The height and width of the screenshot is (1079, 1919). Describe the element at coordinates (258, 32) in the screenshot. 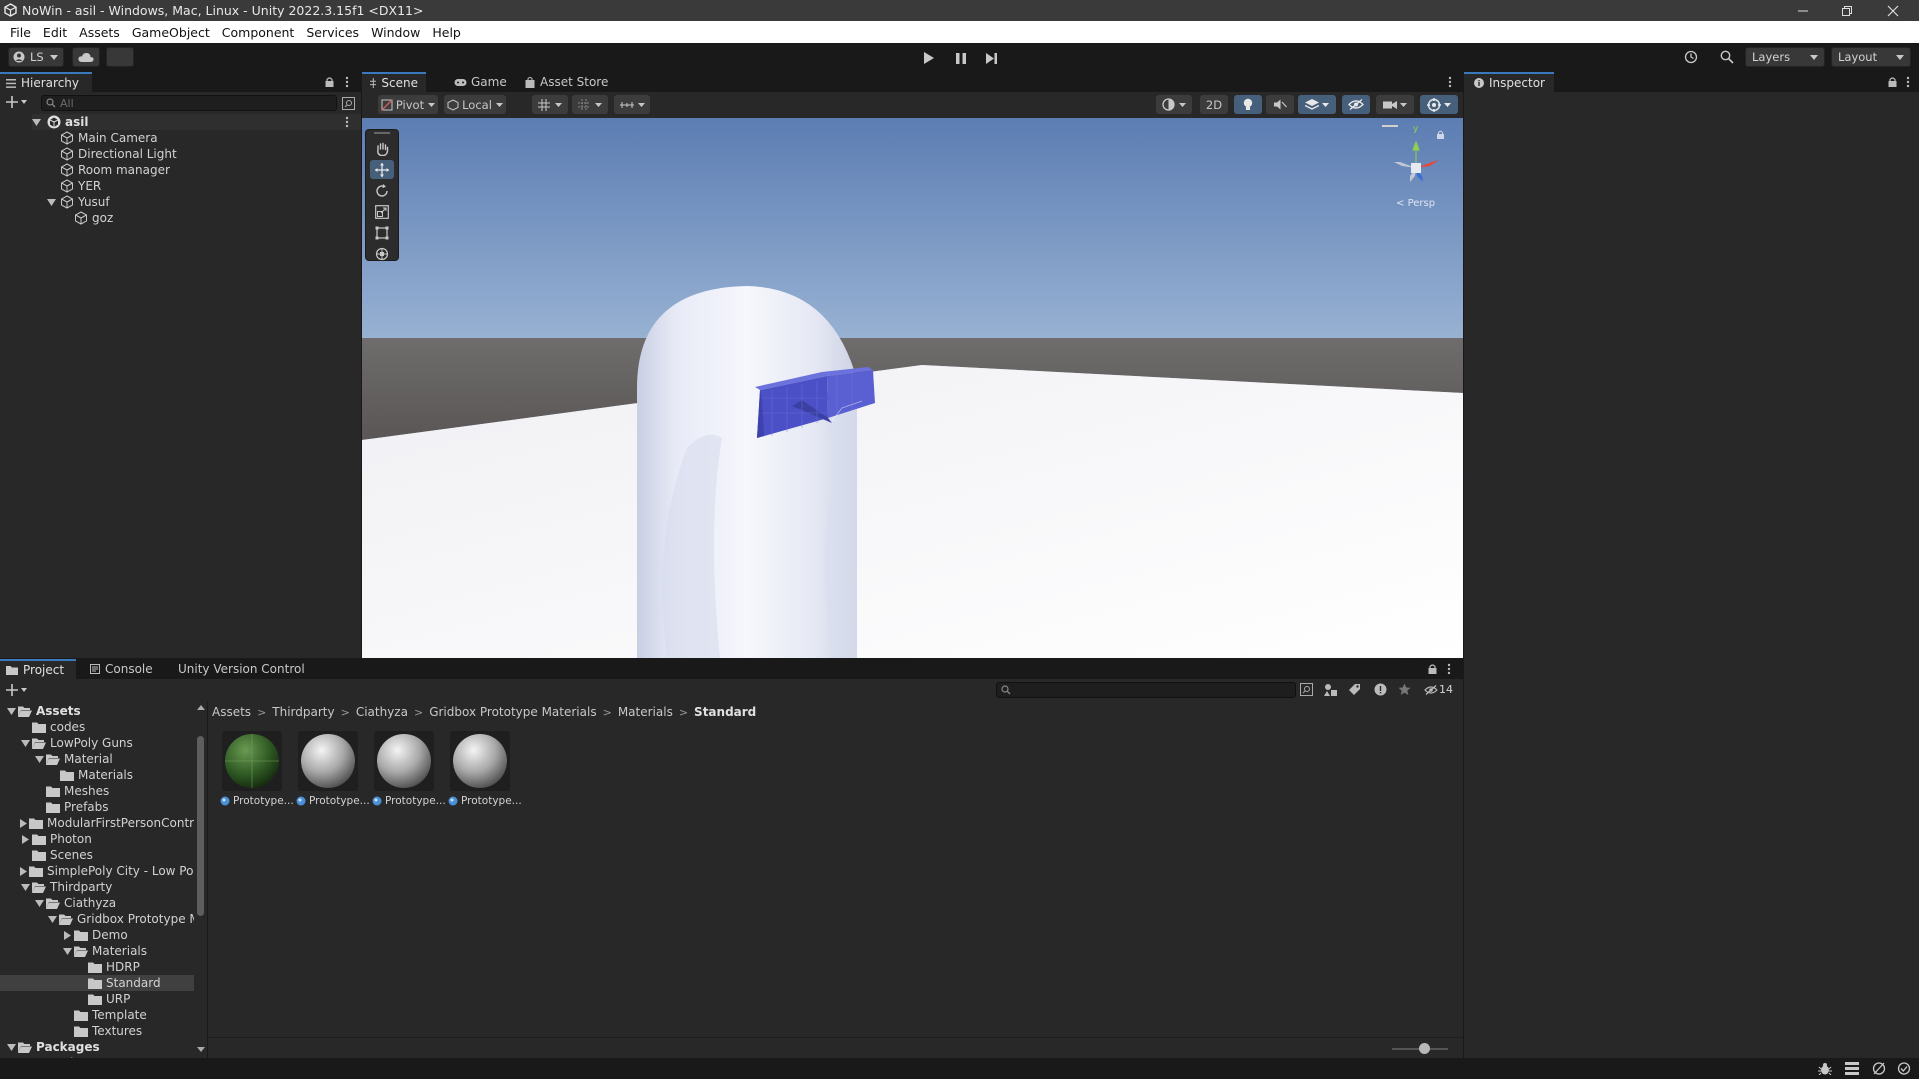

I see `menu-component: Component` at that location.